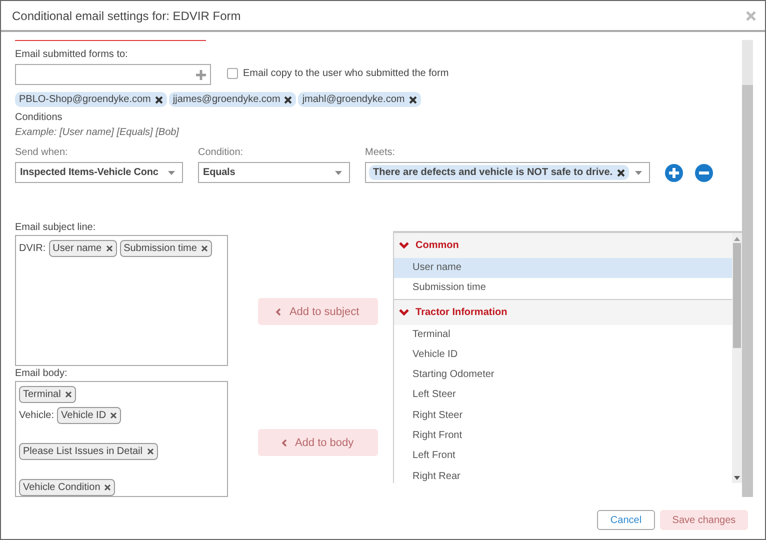 The image size is (766, 540). Describe the element at coordinates (72, 55) in the screenshot. I see `field-label: Email submitted forms to:` at that location.